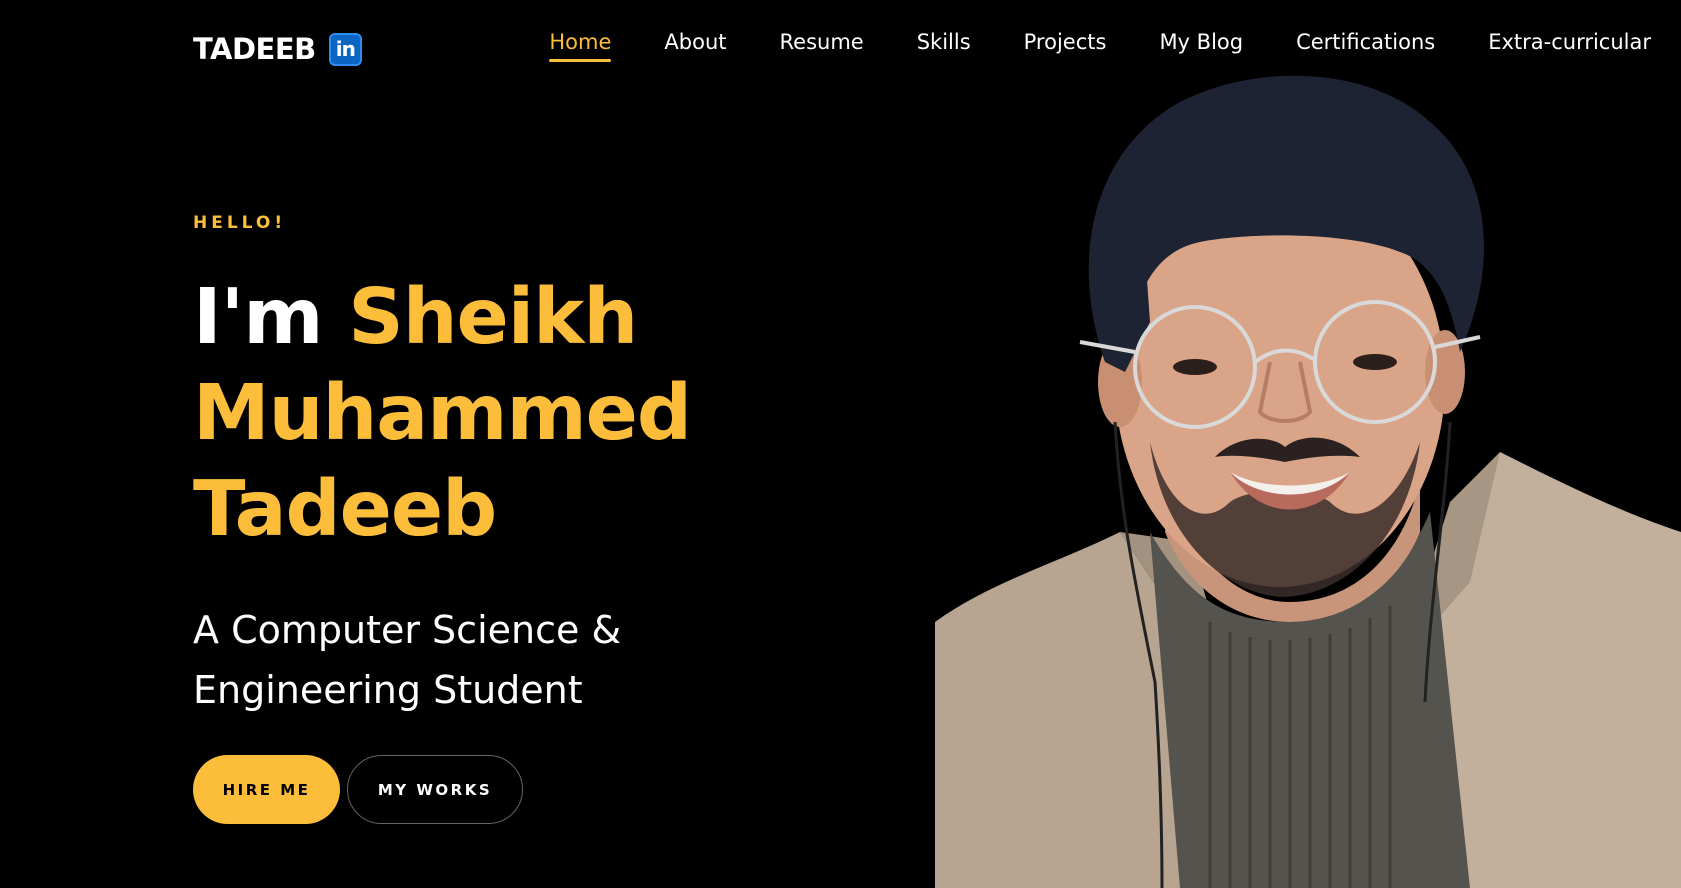  What do you see at coordinates (695, 46) in the screenshot?
I see `nav-item-about: About` at bounding box center [695, 46].